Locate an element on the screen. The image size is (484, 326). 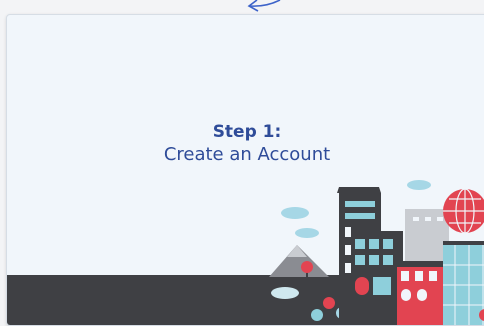
step-description: Create an Account is located at coordinates (247, 154).